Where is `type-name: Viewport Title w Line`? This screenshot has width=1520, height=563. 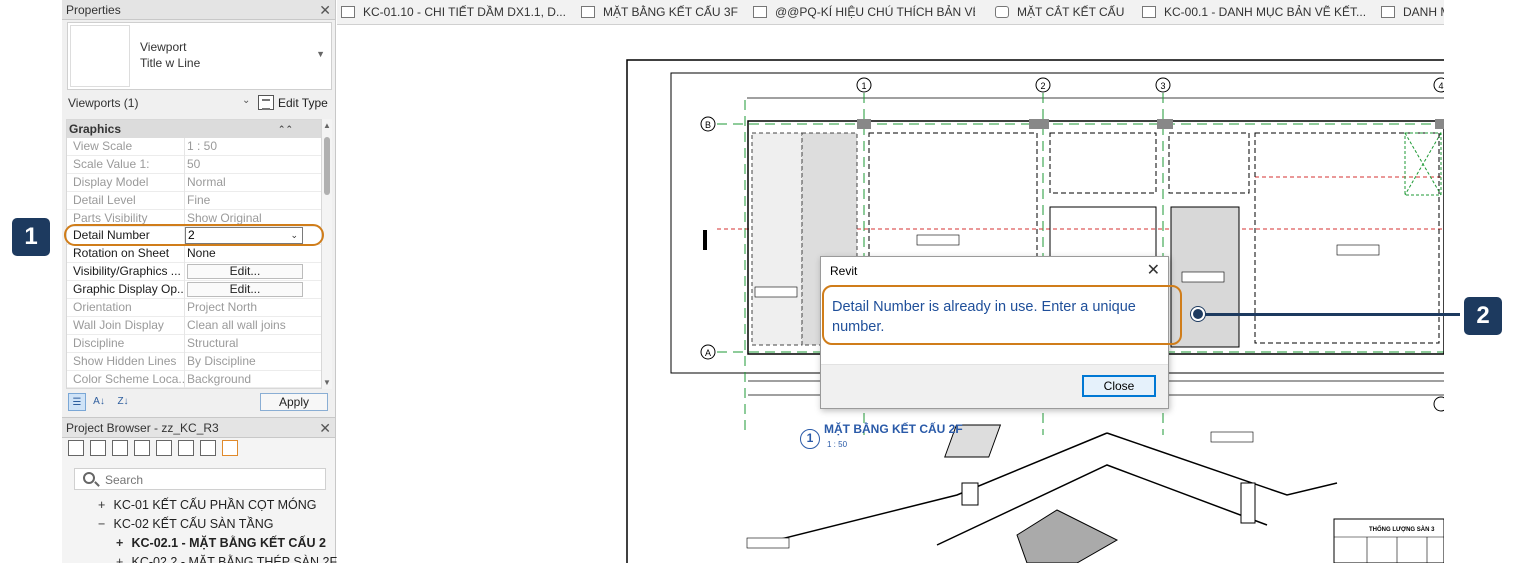 type-name: Viewport Title w Line is located at coordinates (170, 55).